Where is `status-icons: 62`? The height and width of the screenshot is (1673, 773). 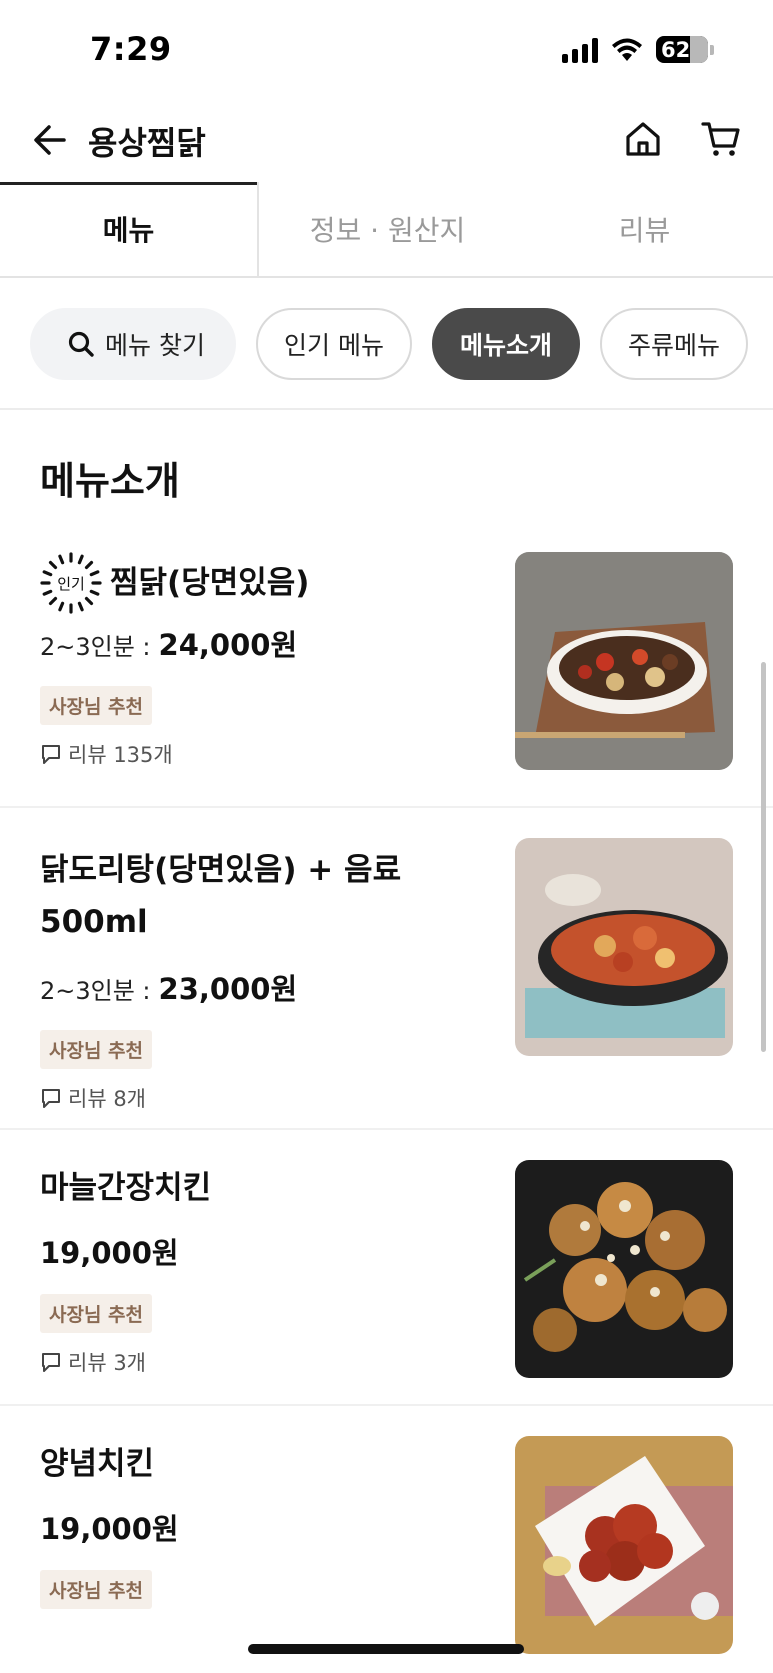
status-icons: 62 is located at coordinates (638, 49).